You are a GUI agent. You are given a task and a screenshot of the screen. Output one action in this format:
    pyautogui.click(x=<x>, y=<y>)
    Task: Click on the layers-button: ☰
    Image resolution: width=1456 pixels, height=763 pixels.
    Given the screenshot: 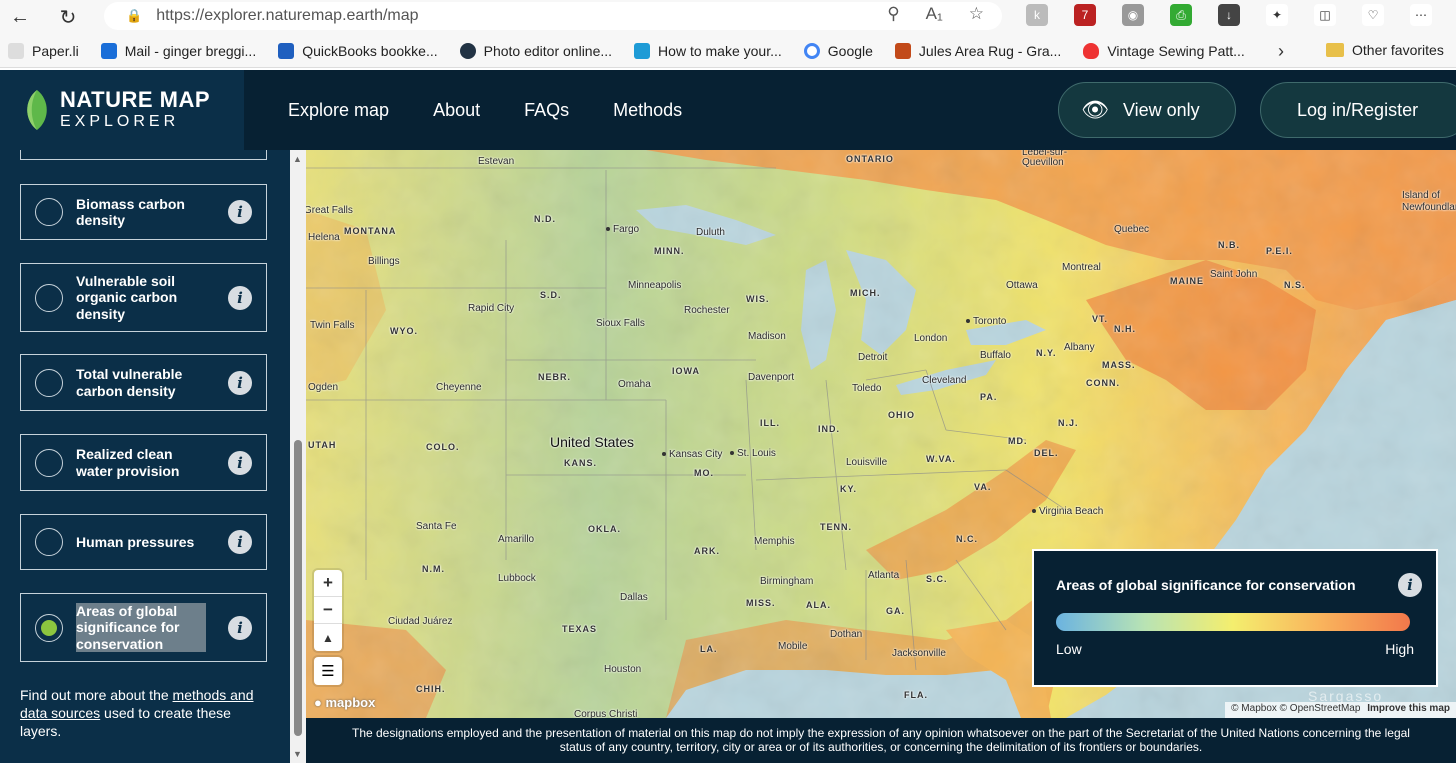 What is the action you would take?
    pyautogui.click(x=328, y=671)
    